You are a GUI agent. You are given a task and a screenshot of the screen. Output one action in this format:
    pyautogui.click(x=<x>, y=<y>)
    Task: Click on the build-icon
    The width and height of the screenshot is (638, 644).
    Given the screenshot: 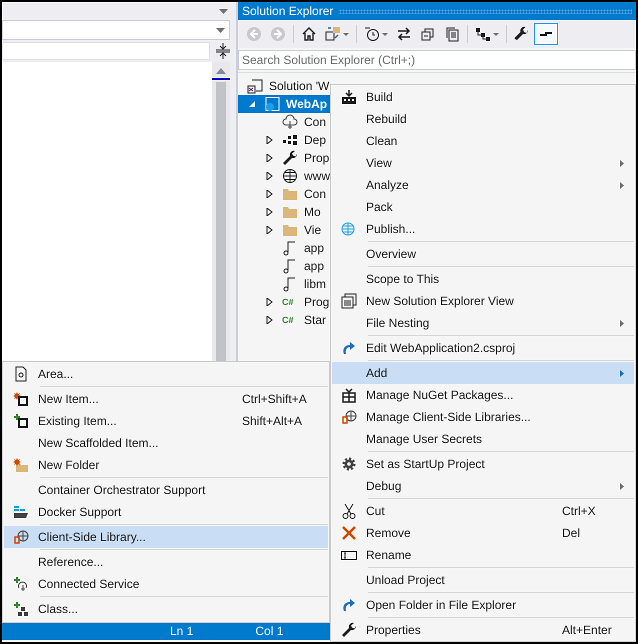 What is the action you would take?
    pyautogui.click(x=349, y=97)
    